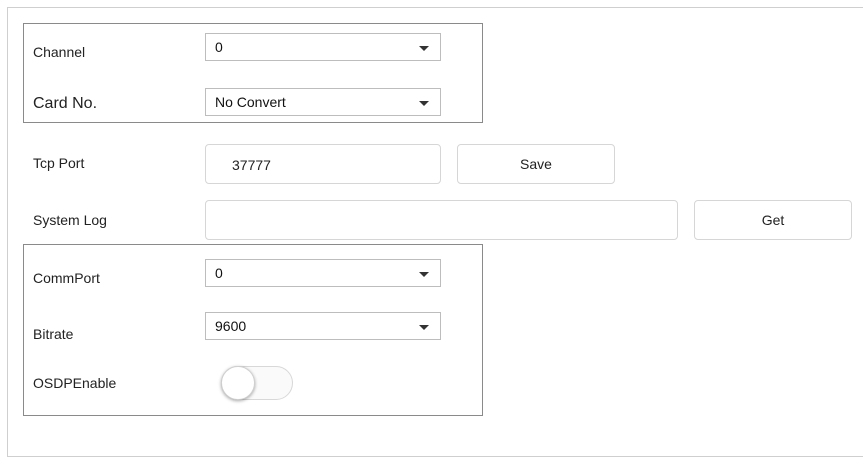 The width and height of the screenshot is (863, 457). What do you see at coordinates (59, 52) in the screenshot?
I see `channel-label: Channel` at bounding box center [59, 52].